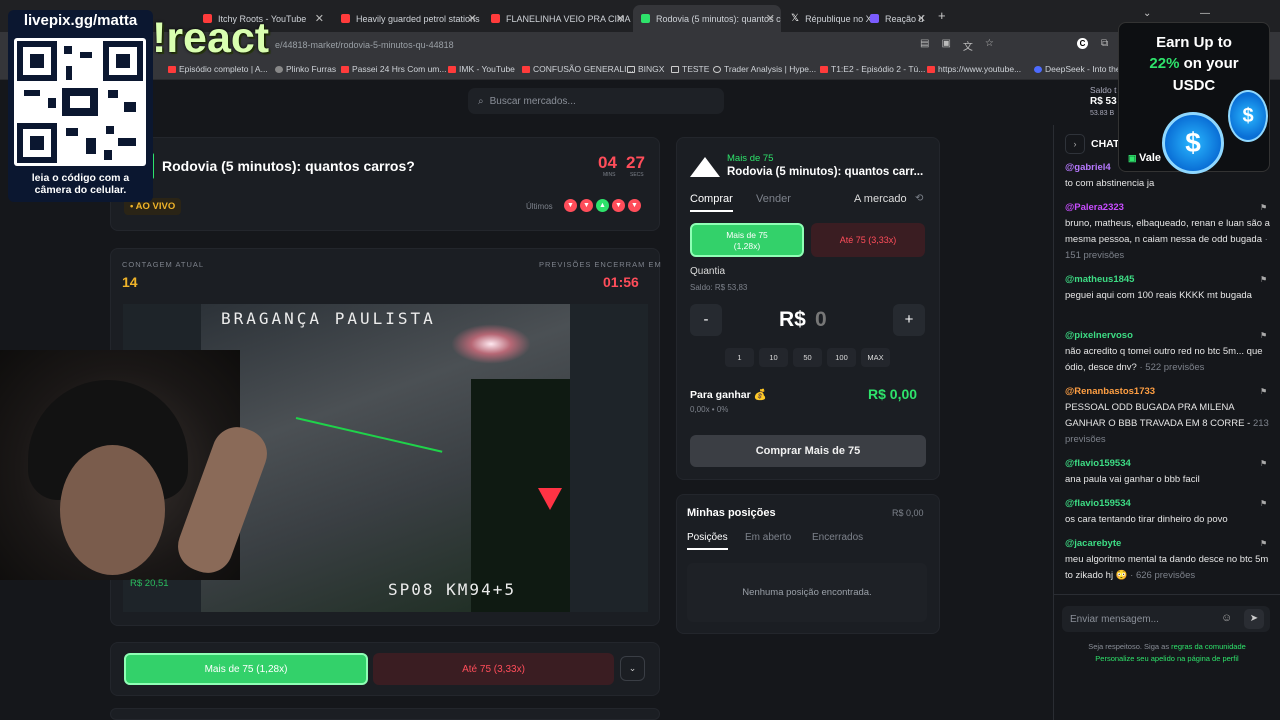 The height and width of the screenshot is (720, 1280). Describe the element at coordinates (875, 357) in the screenshot. I see `preset-max-button: MAX` at that location.